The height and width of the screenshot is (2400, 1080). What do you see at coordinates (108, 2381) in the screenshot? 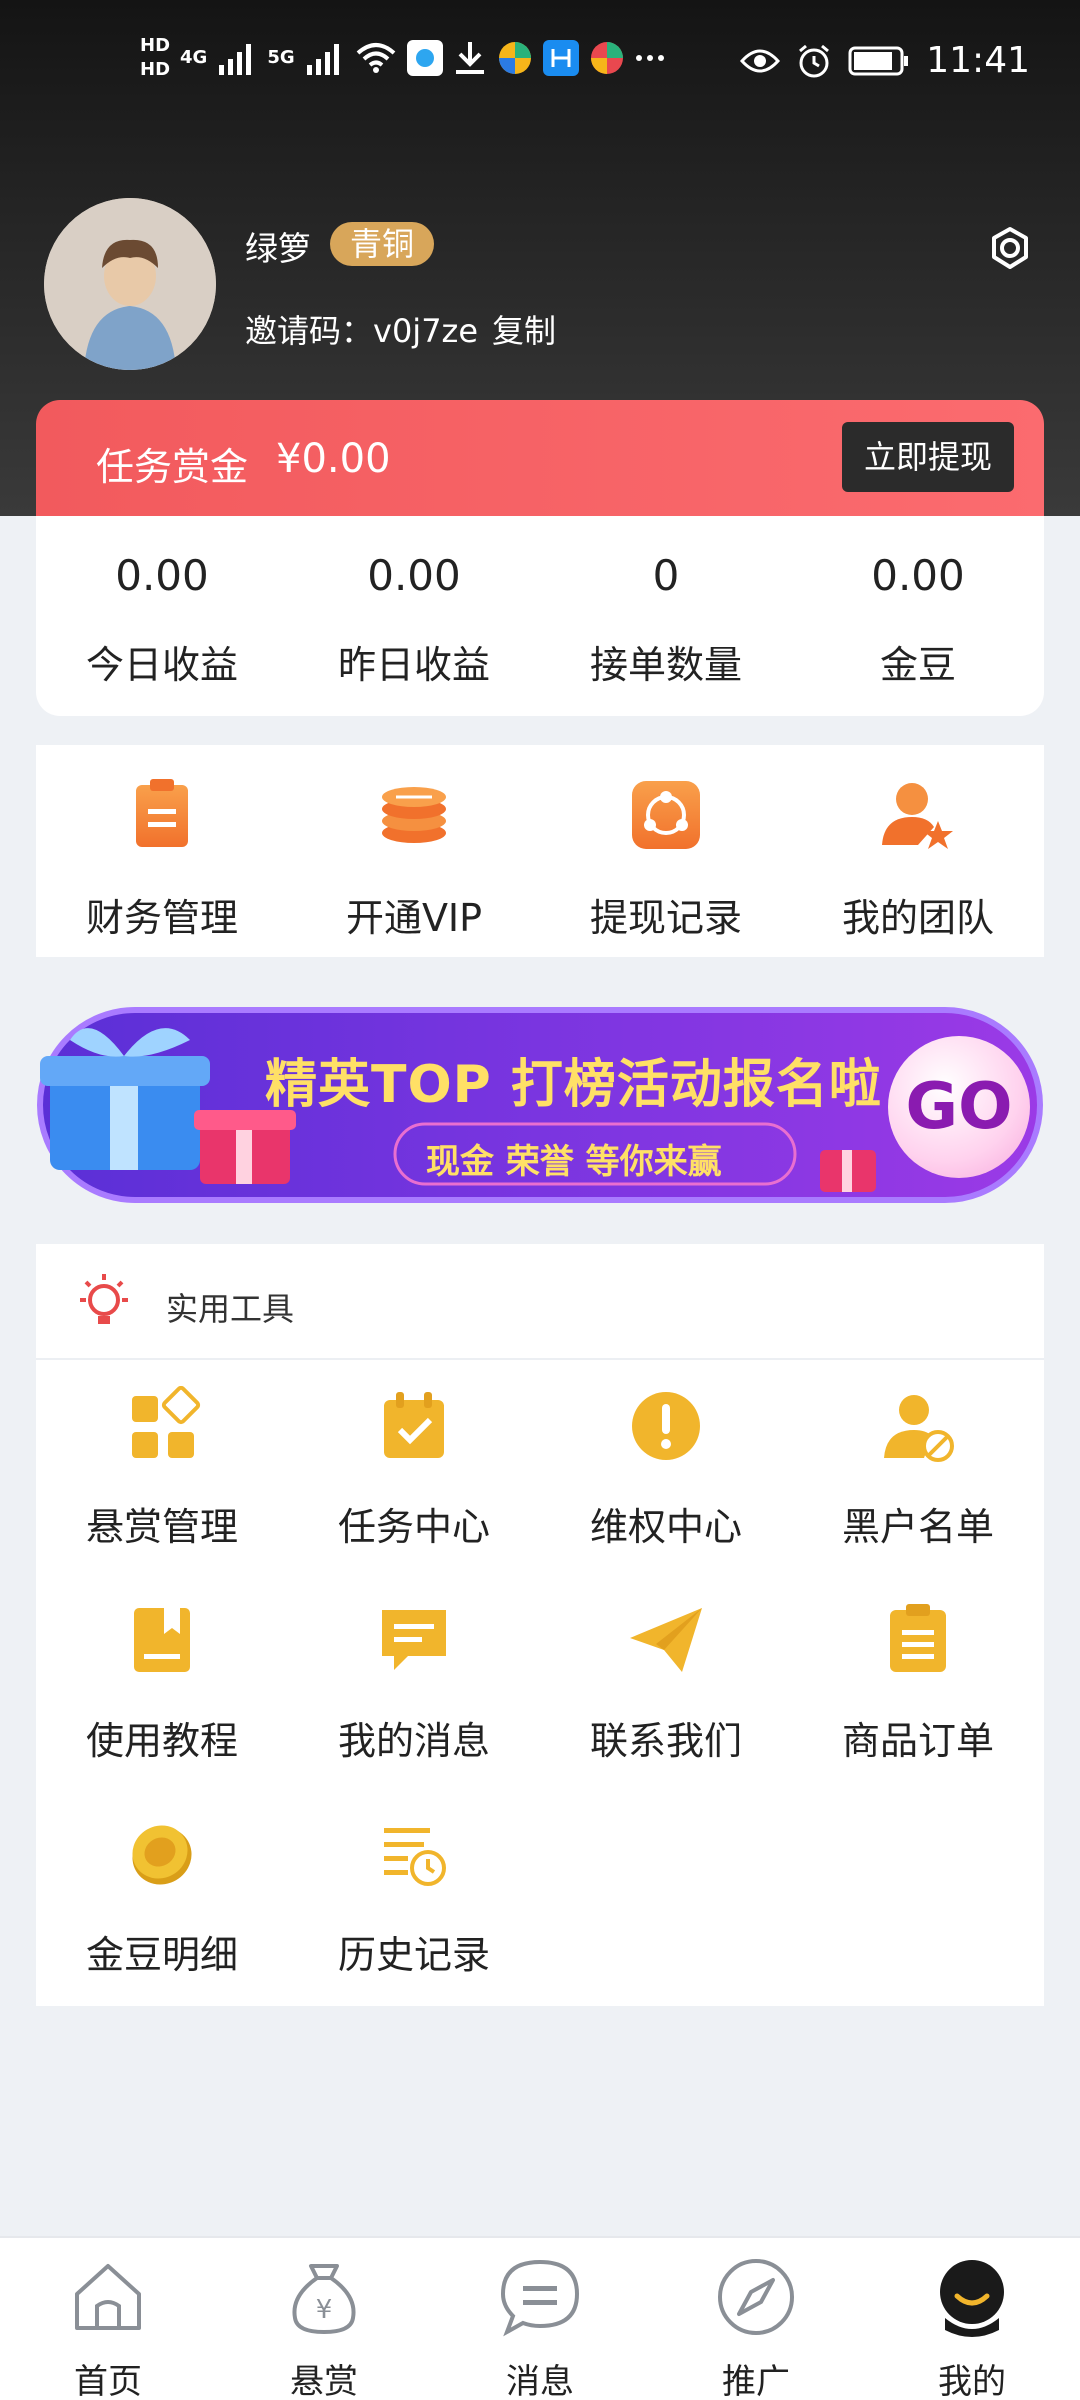
I see `tab-label: 首页` at bounding box center [108, 2381].